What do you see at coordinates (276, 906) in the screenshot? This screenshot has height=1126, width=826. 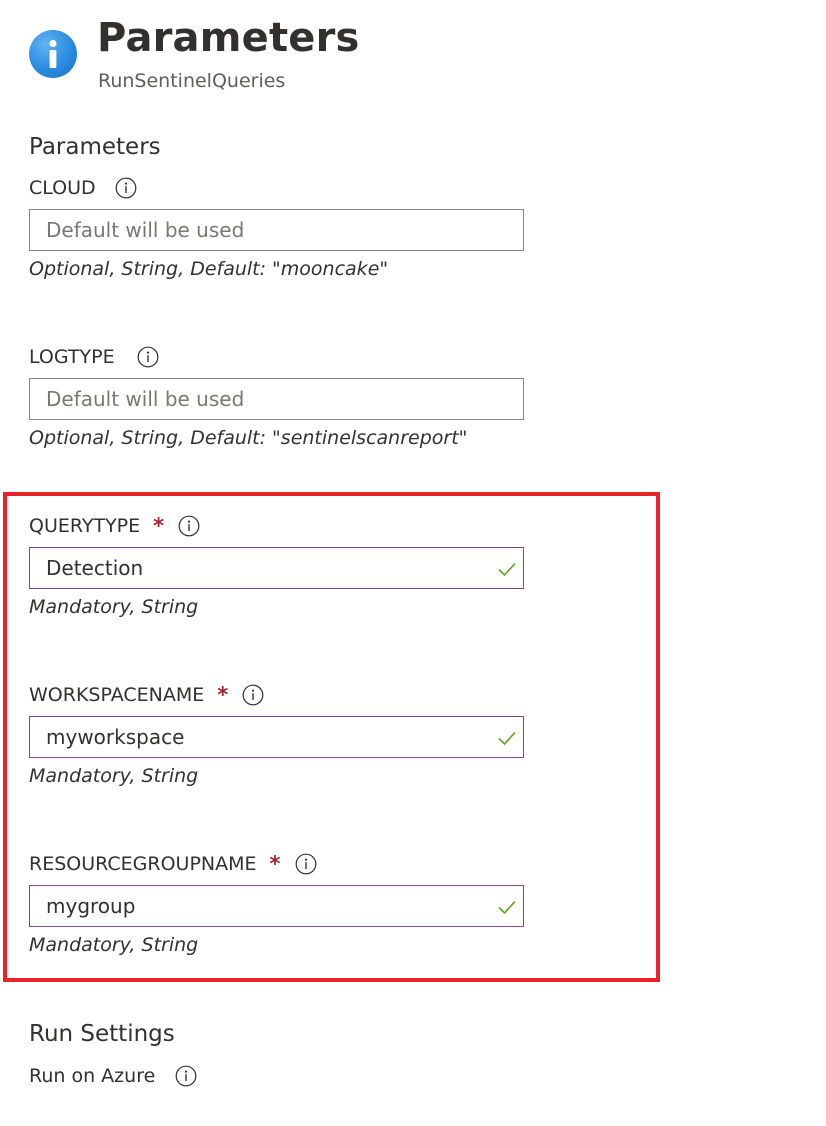 I see `resourcegroupname-input: mygroup` at bounding box center [276, 906].